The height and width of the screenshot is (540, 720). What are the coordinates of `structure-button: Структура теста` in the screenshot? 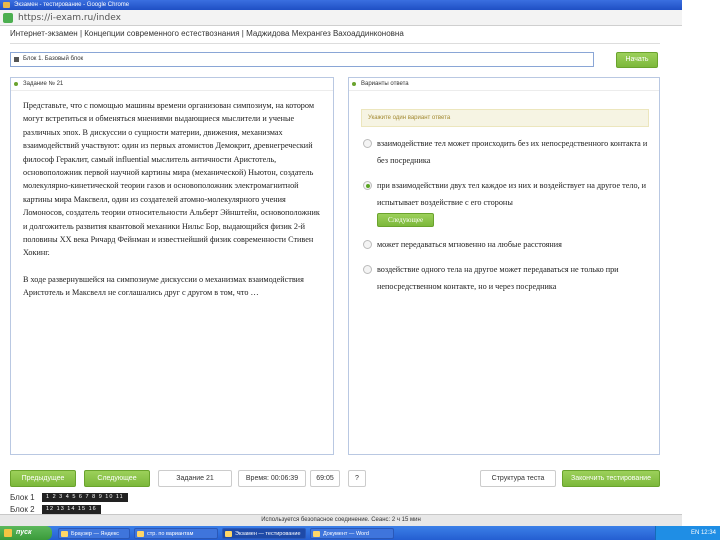 It's located at (518, 478).